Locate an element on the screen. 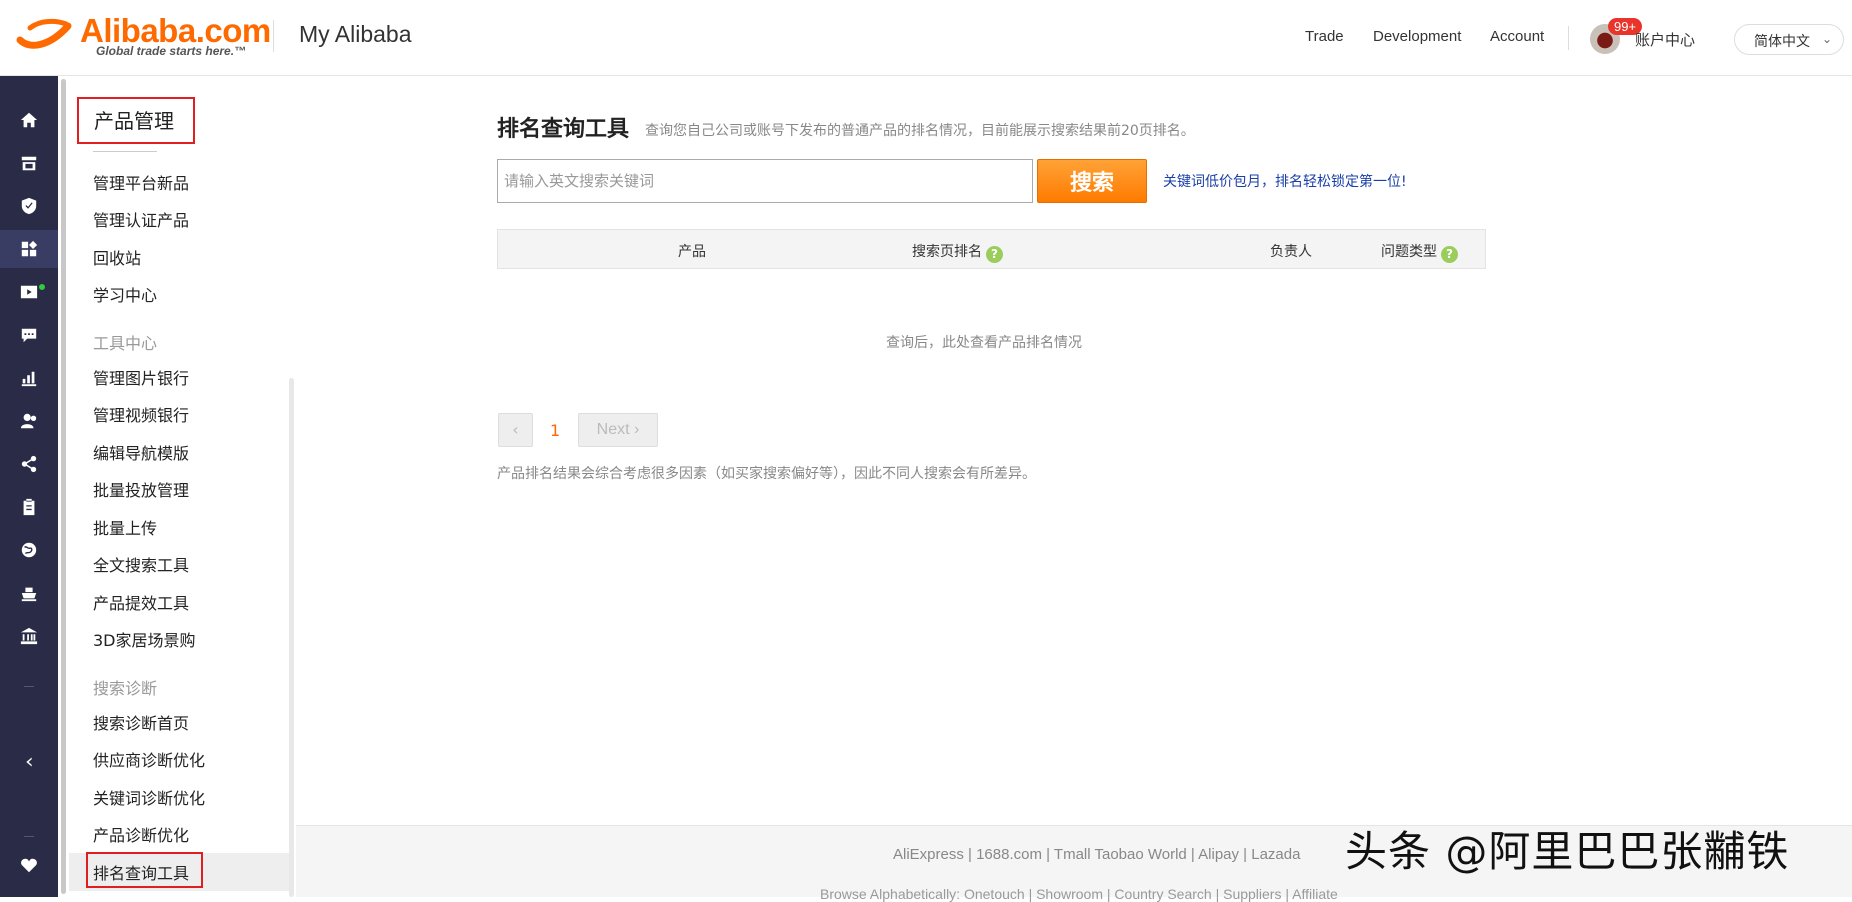  column-header-issue-type: 问题类型? is located at coordinates (1419, 252).